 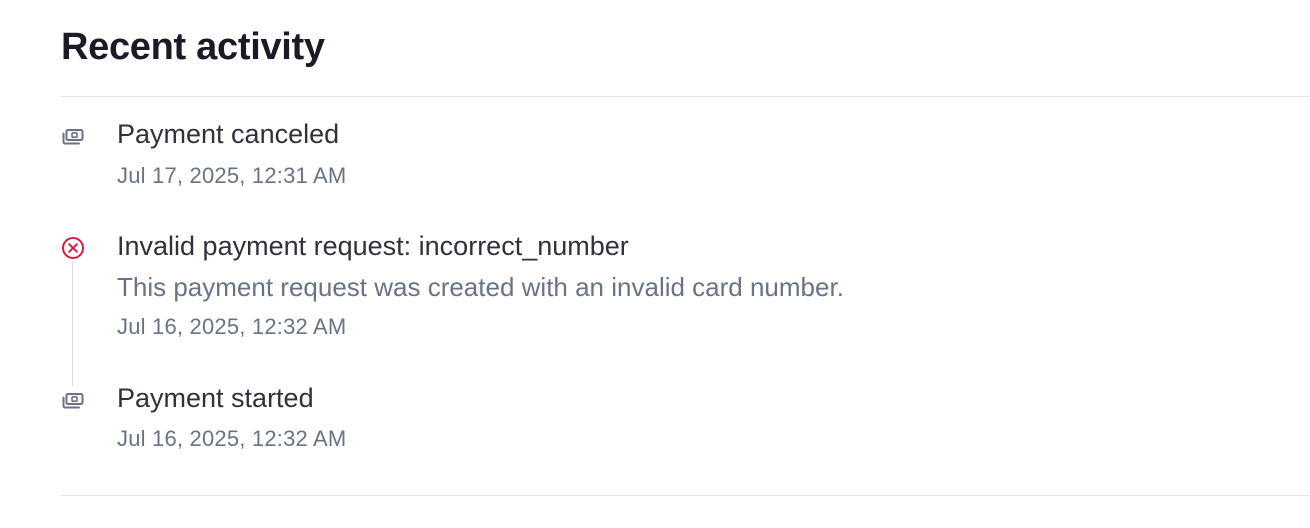 I want to click on activity-title: Payment started, so click(x=215, y=398).